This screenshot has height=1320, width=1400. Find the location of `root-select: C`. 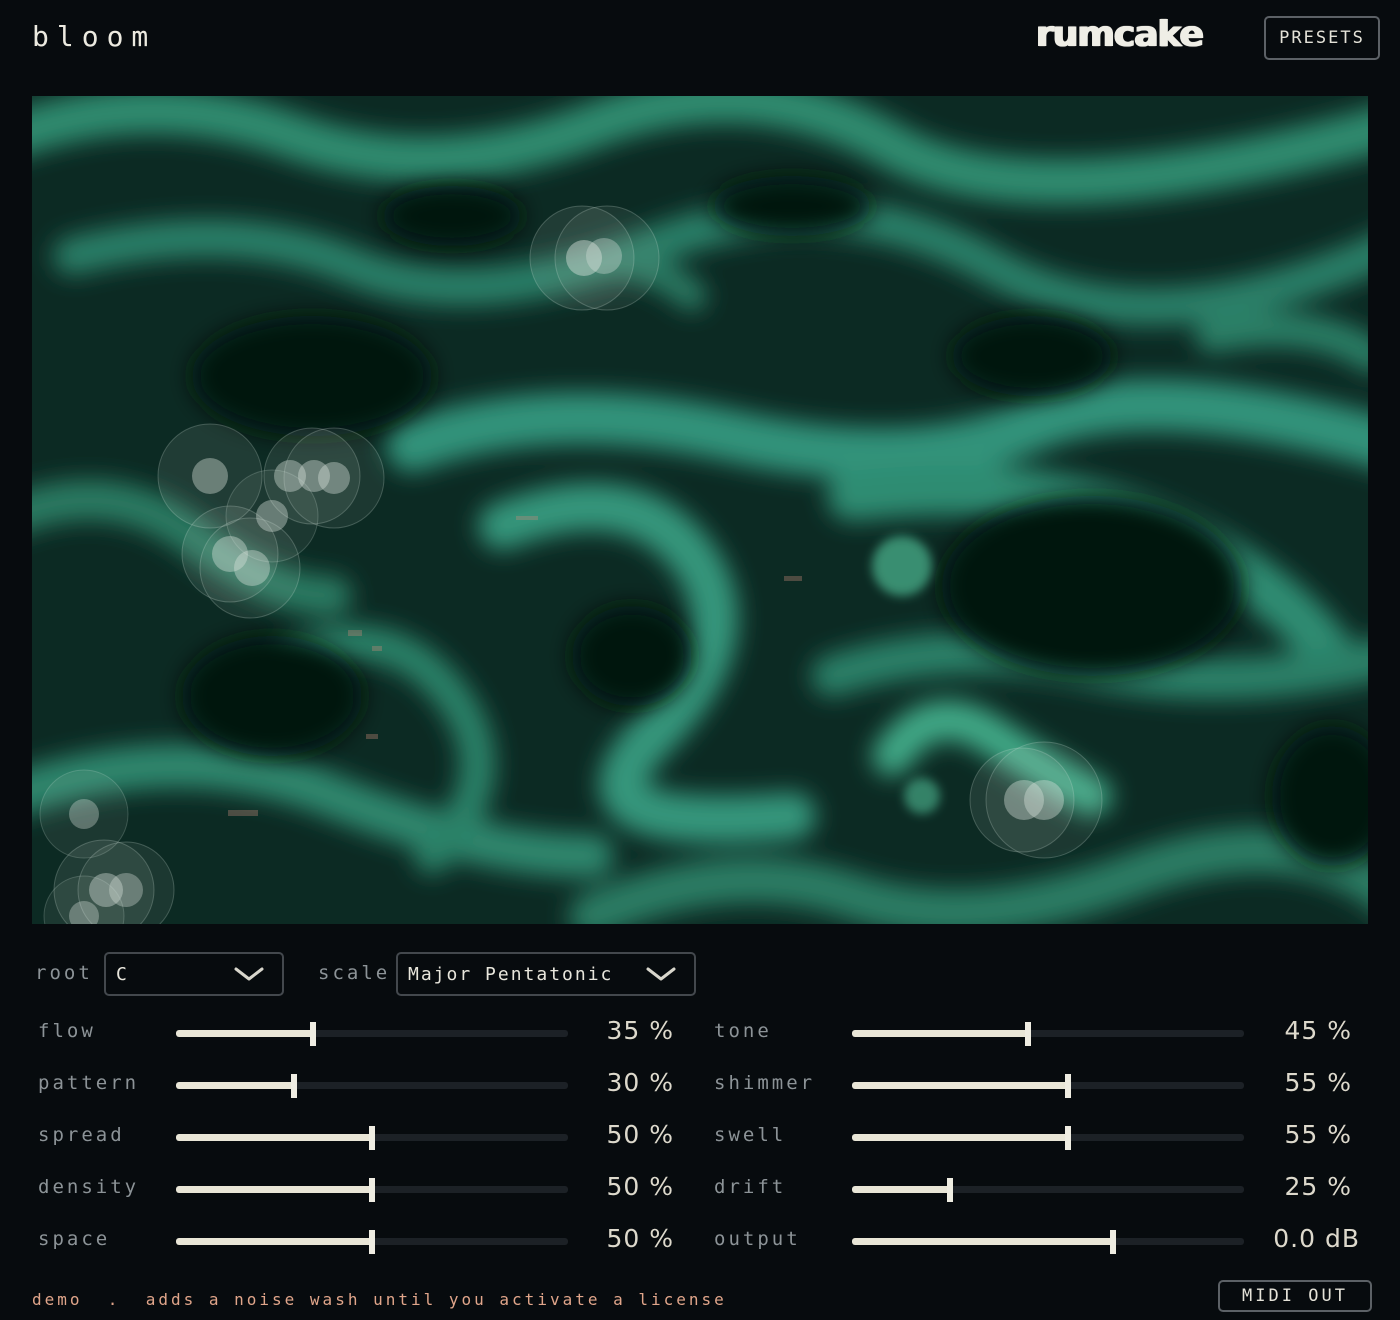

root-select: C is located at coordinates (194, 974).